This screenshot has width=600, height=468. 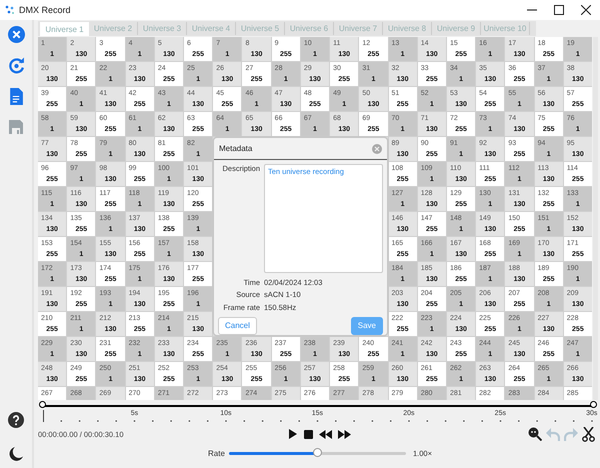 What do you see at coordinates (586, 10) in the screenshot?
I see `close-icon` at bounding box center [586, 10].